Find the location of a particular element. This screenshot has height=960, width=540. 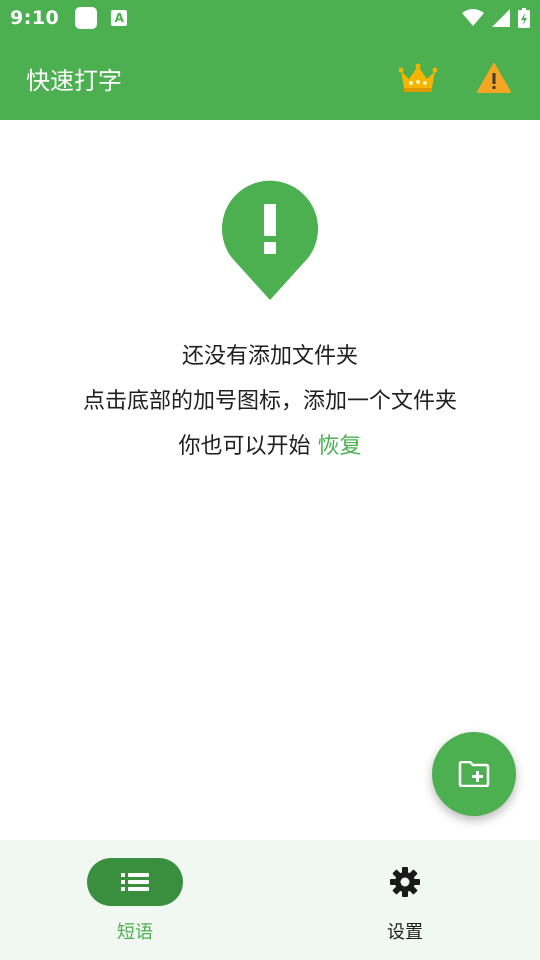

nav-item-settings: 设置 is located at coordinates (405, 900).